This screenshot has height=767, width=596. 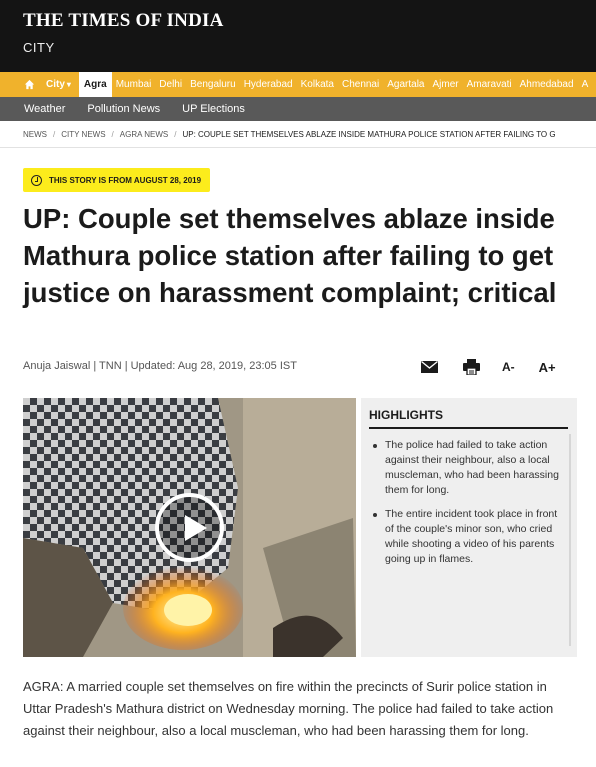 What do you see at coordinates (317, 84) in the screenshot?
I see `nav-item-kolkata: Kolkata` at bounding box center [317, 84].